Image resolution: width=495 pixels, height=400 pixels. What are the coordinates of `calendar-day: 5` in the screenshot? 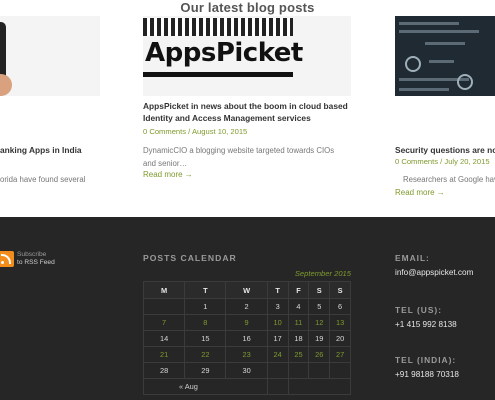 It's located at (319, 306).